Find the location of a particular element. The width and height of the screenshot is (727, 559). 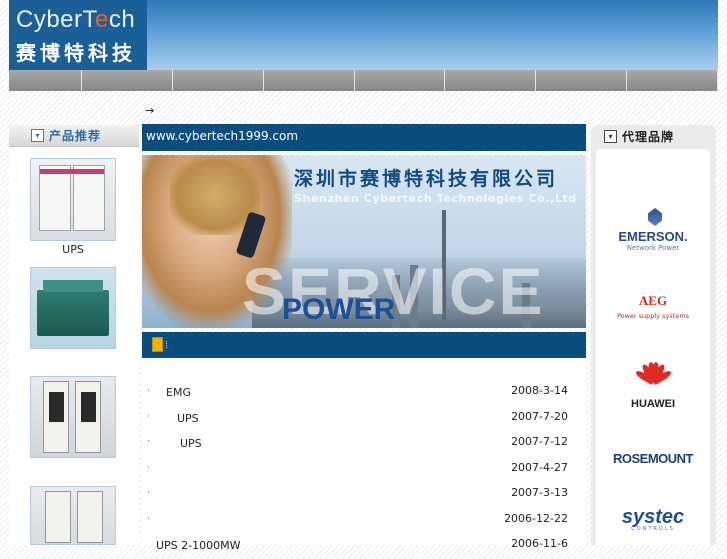

emerson-logo-icon is located at coordinates (655, 217).